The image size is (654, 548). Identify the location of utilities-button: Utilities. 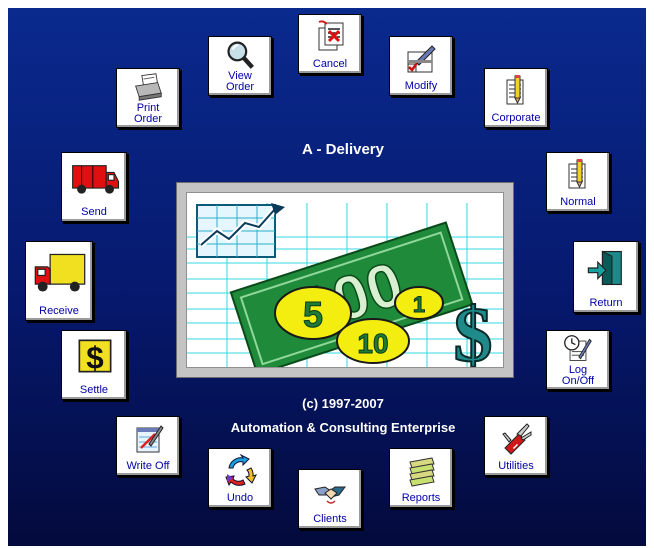
(516, 446).